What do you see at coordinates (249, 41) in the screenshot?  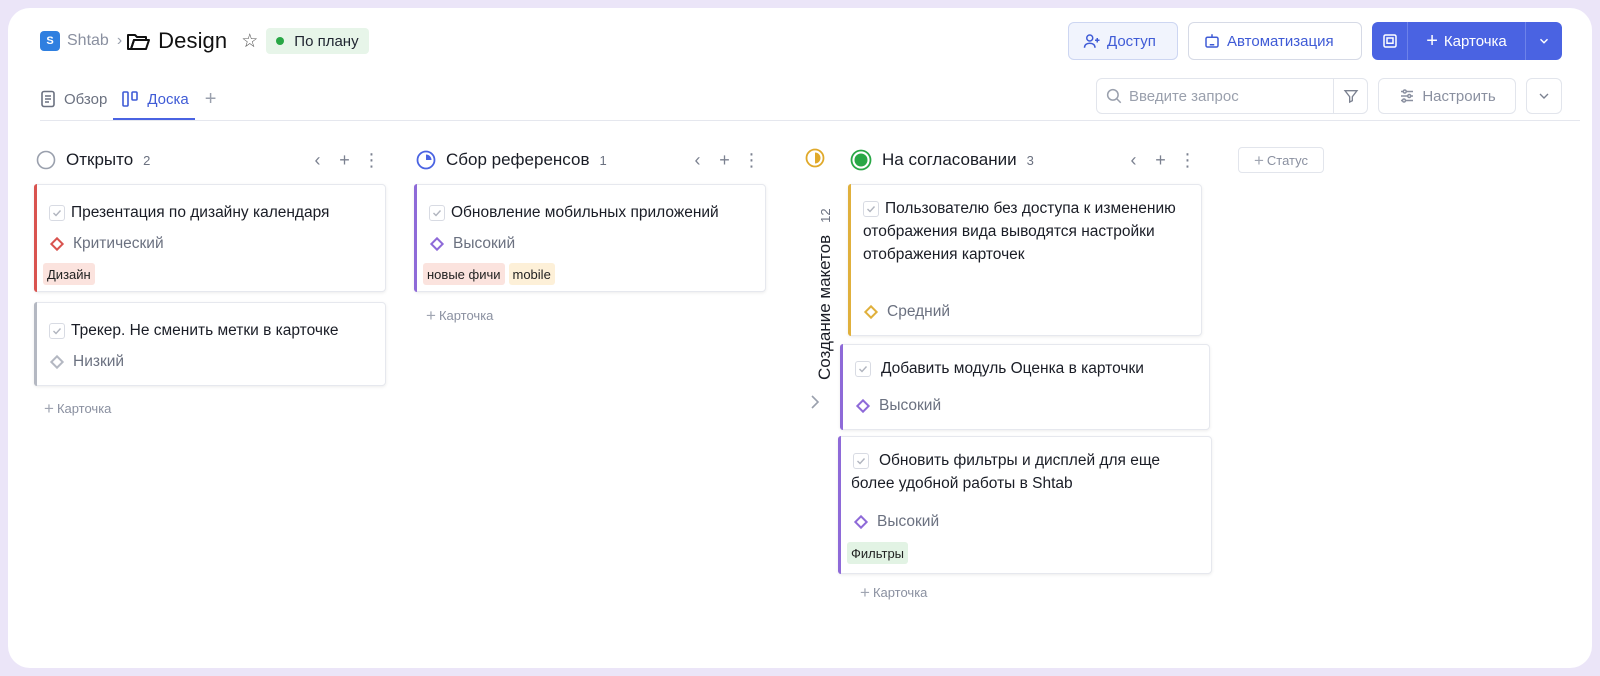 I see `star-icon: ☆` at bounding box center [249, 41].